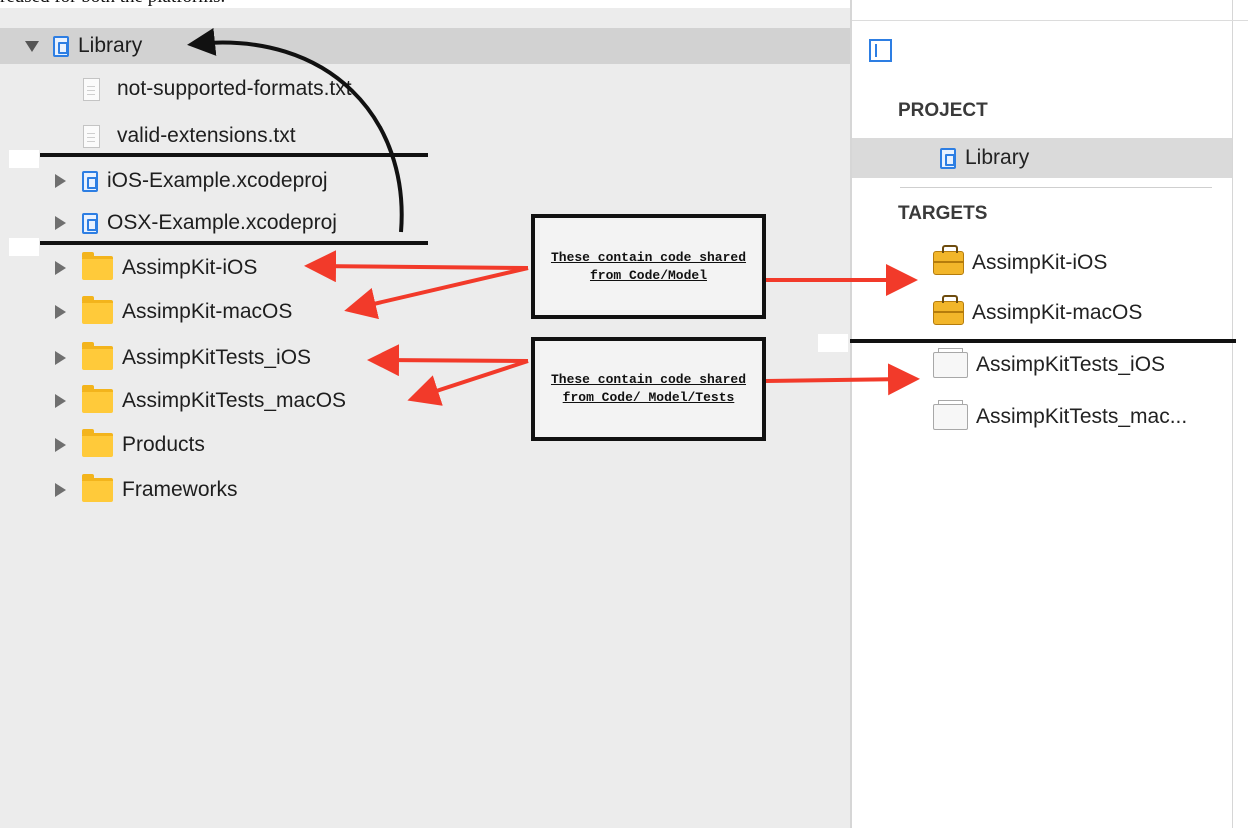 Image resolution: width=1248 pixels, height=828 pixels. What do you see at coordinates (1232, 414) in the screenshot?
I see `inspector-border` at bounding box center [1232, 414].